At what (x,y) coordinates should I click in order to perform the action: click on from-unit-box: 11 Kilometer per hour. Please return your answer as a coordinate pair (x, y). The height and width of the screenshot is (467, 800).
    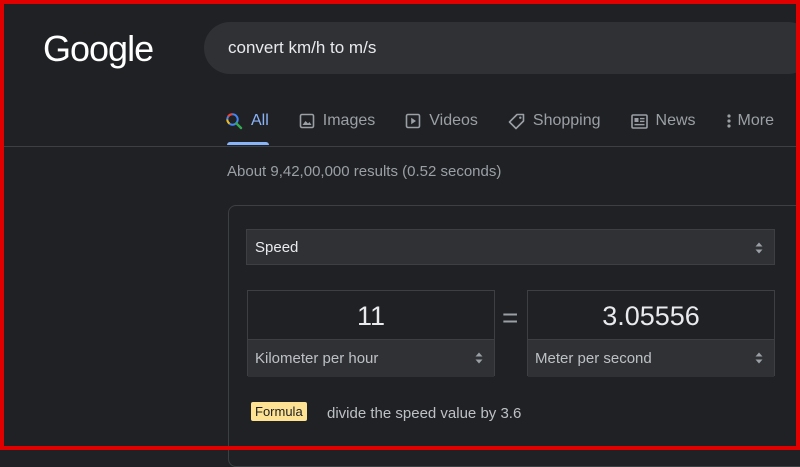
    Looking at the image, I should click on (371, 333).